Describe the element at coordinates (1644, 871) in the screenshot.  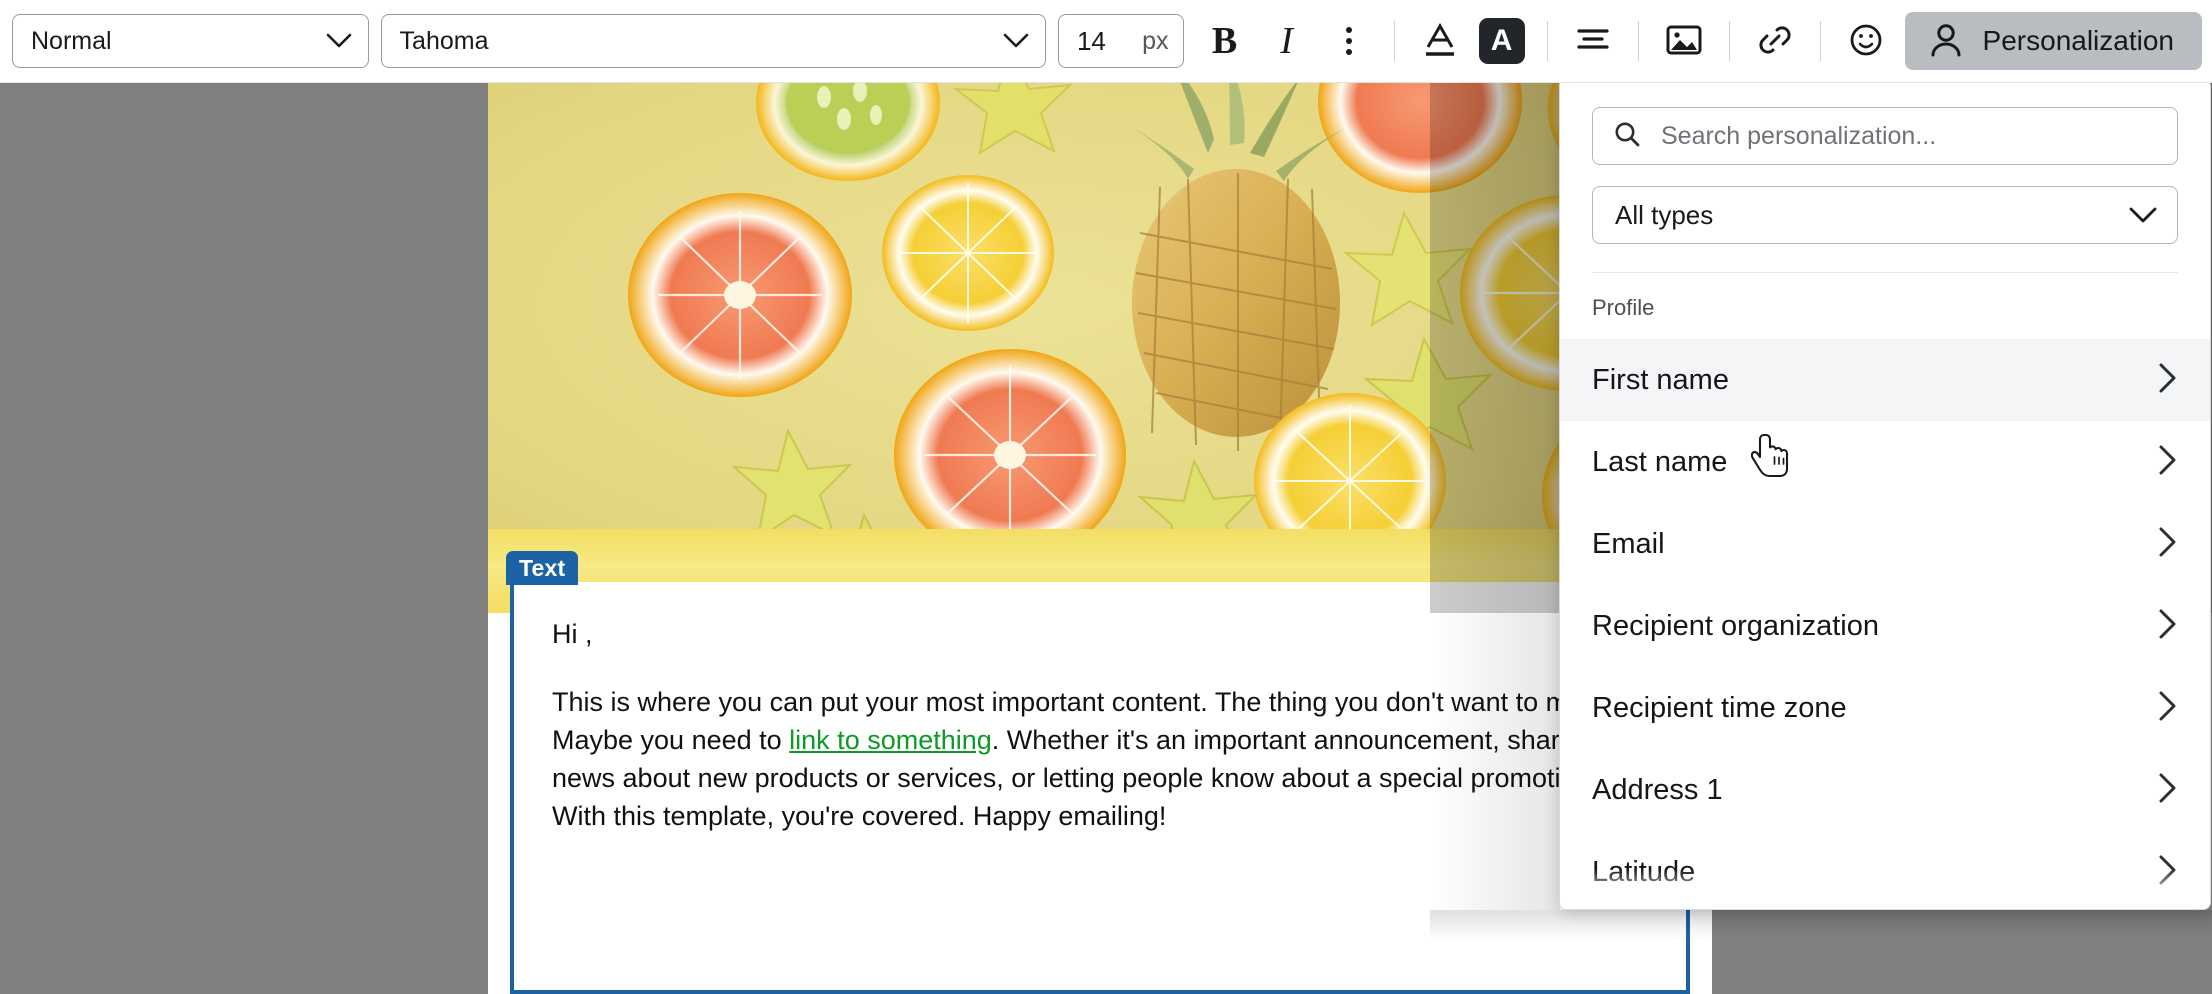
I see `item-label: Latitude` at that location.